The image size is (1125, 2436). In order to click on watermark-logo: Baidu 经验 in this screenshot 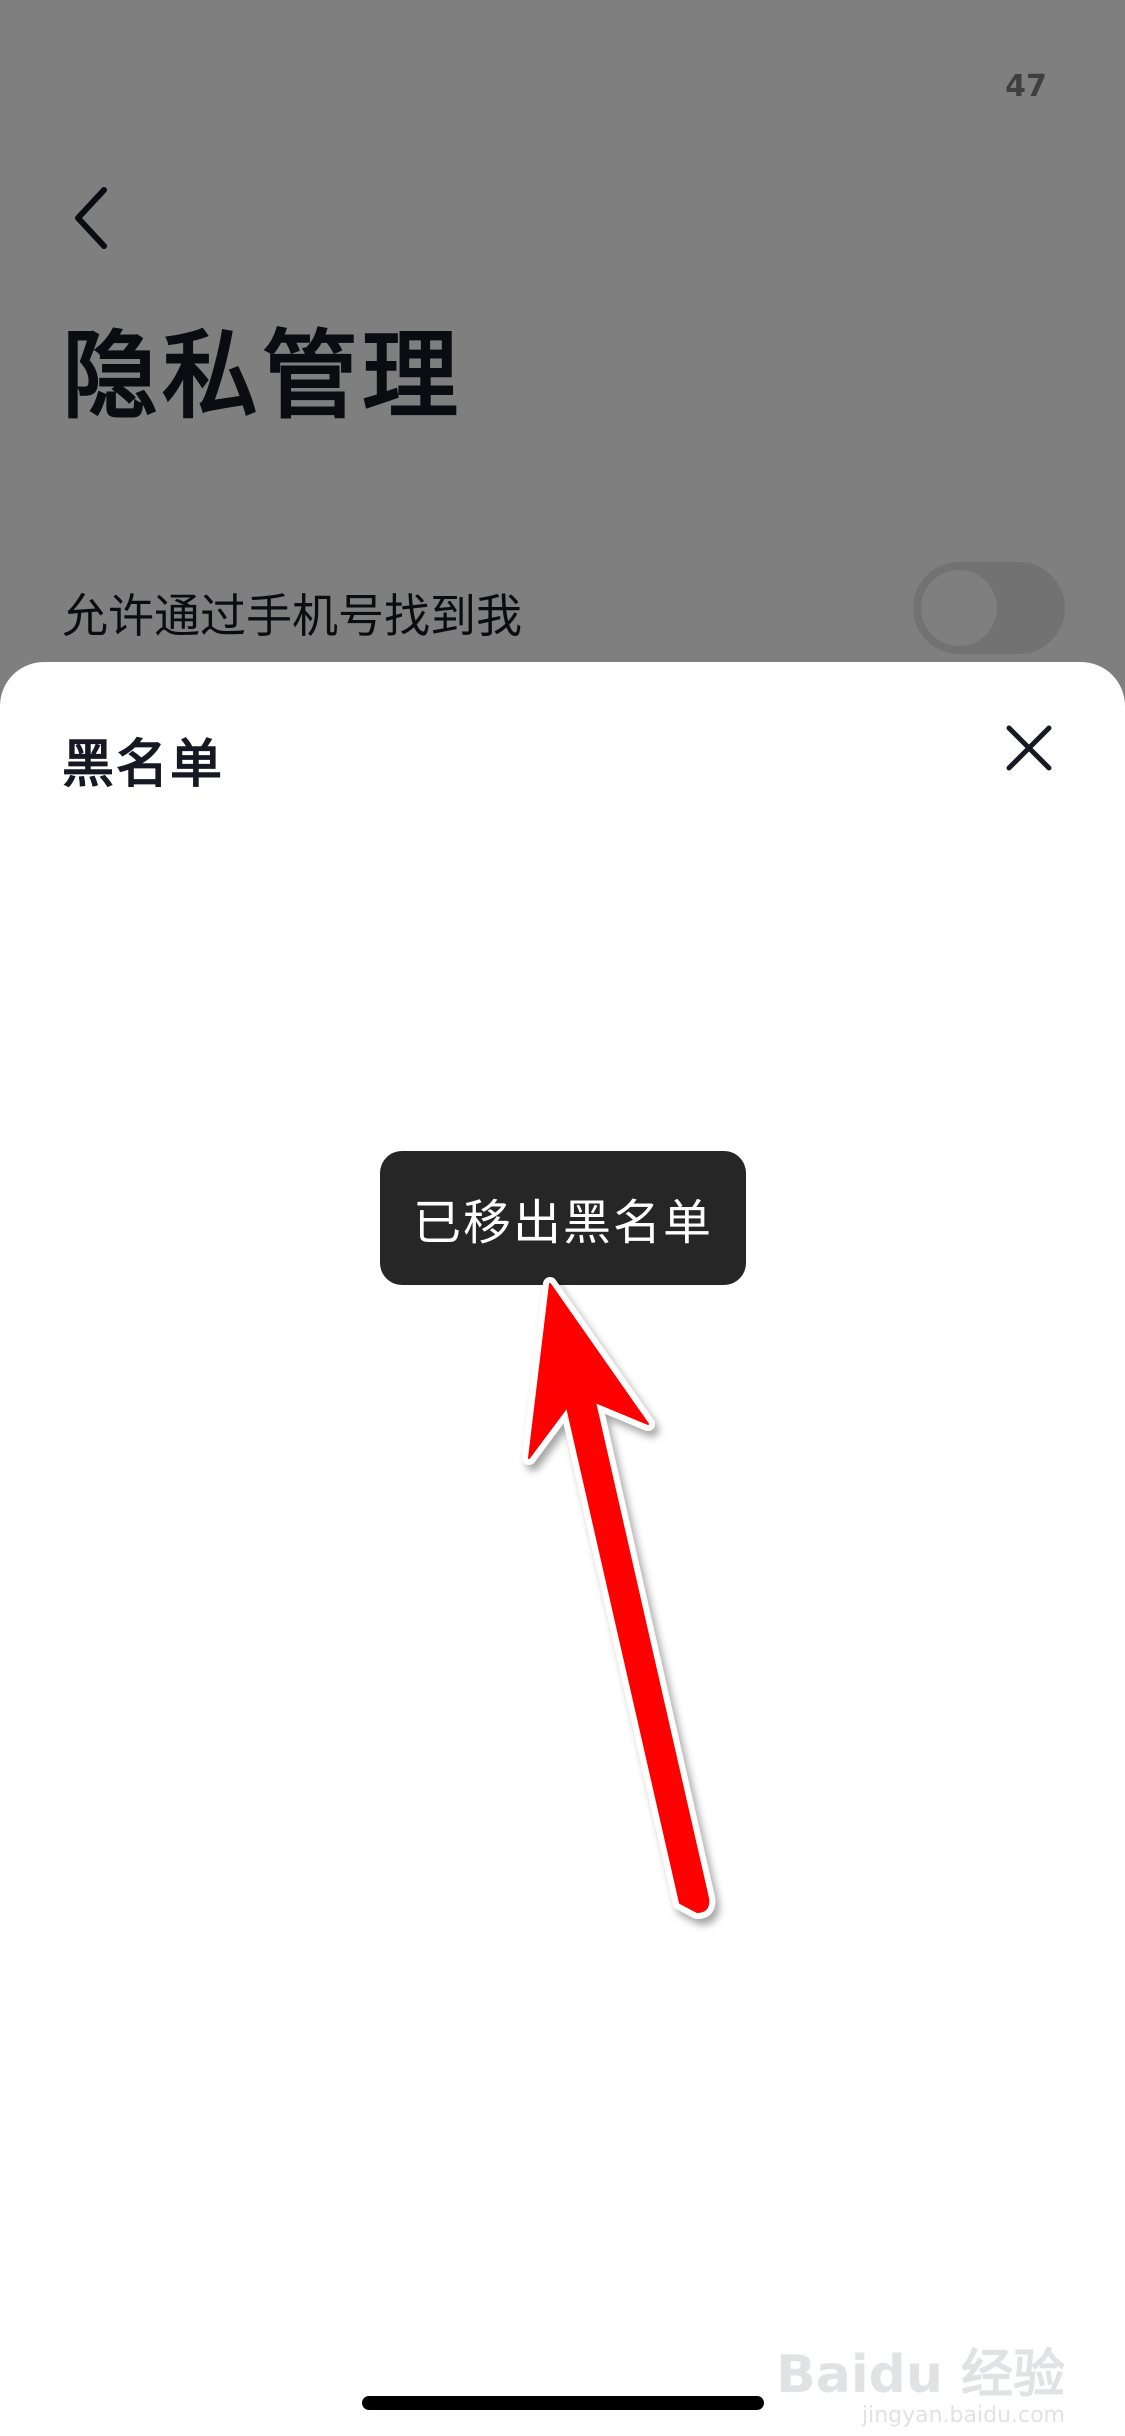, I will do `click(920, 2375)`.